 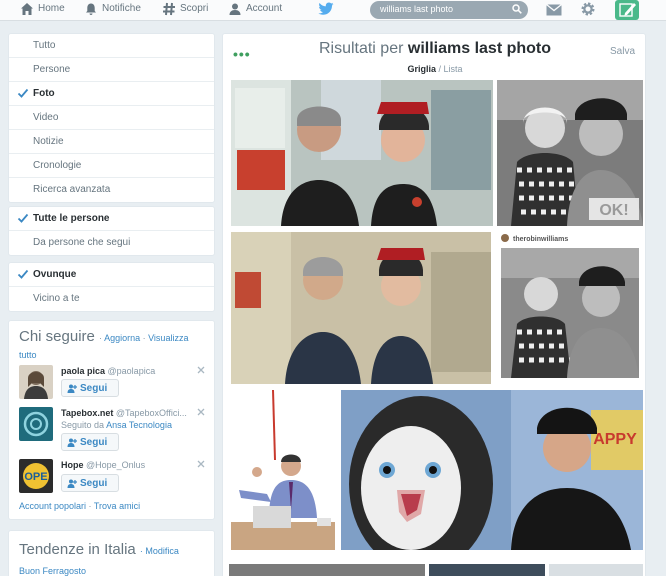 What do you see at coordinates (421, 69) in the screenshot?
I see `view-grid-toggle: Griglia` at bounding box center [421, 69].